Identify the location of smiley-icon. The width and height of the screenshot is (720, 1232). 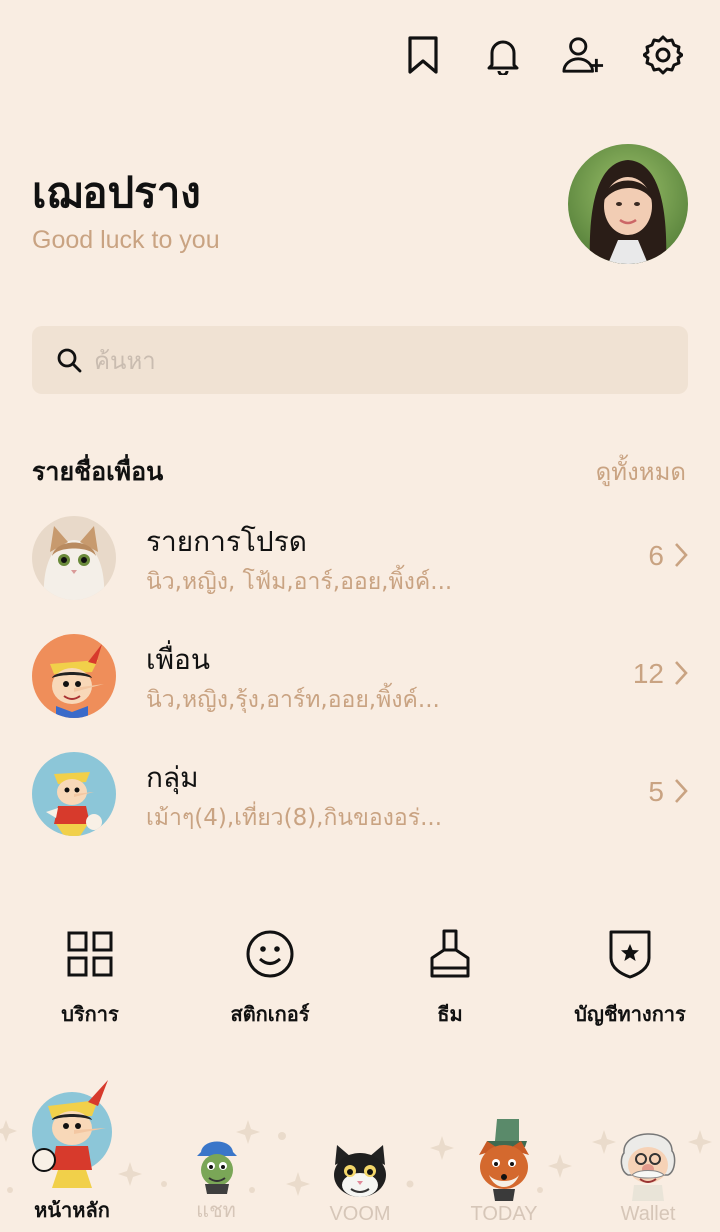
(270, 954).